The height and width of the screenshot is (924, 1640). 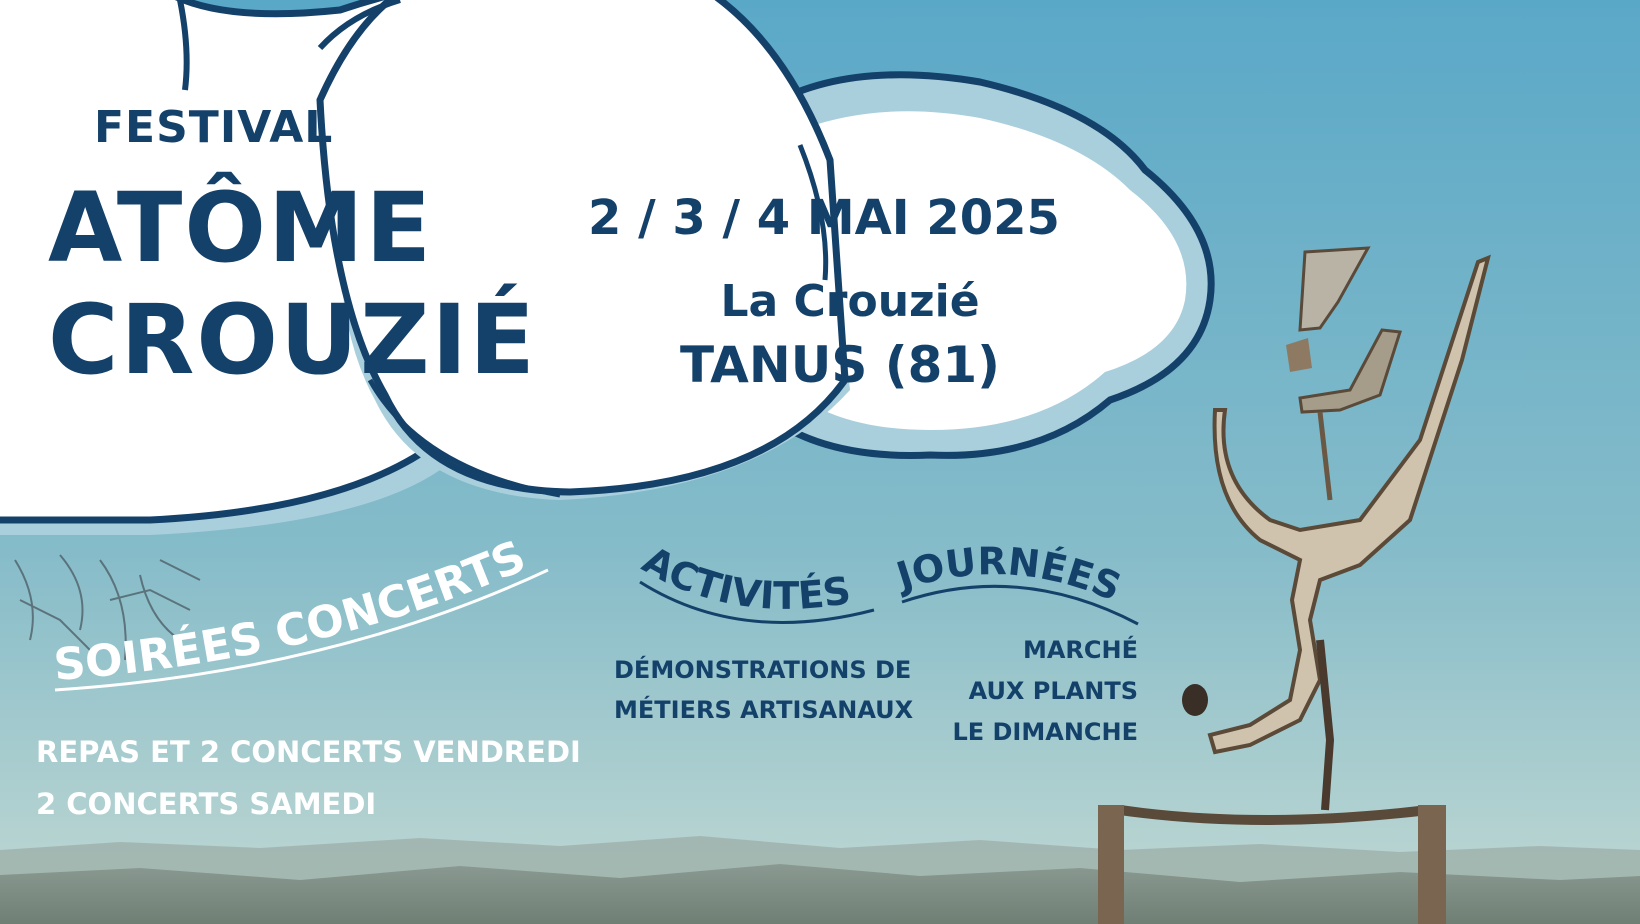 What do you see at coordinates (241, 228) in the screenshot?
I see `title-line1: ATÔME` at bounding box center [241, 228].